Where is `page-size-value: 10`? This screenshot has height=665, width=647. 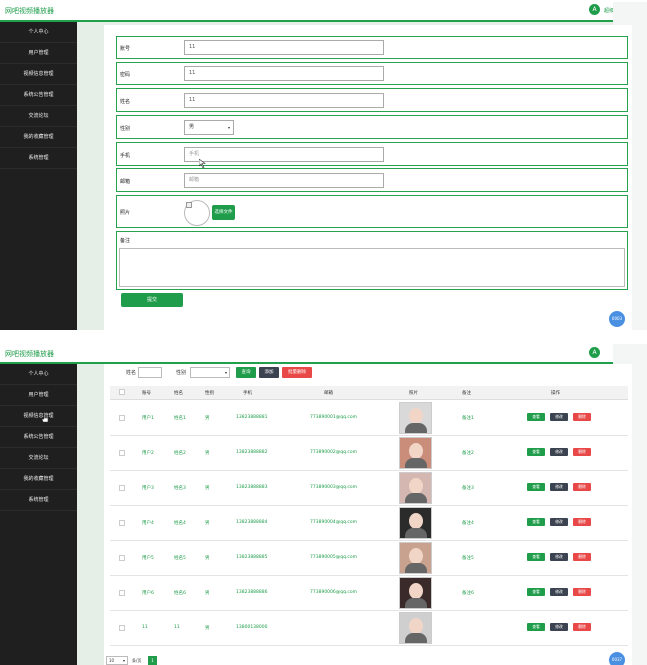
page-size-value: 10 is located at coordinates (112, 660).